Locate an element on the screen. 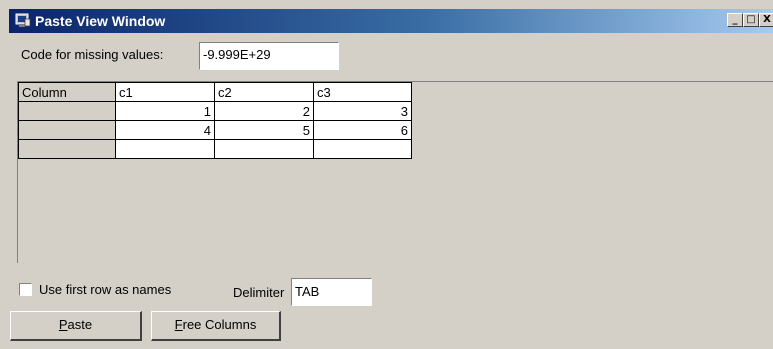 This screenshot has width=773, height=349. data-grid: Column c1 c2 c3 1 2 3 4 5 6 is located at coordinates (215, 120).